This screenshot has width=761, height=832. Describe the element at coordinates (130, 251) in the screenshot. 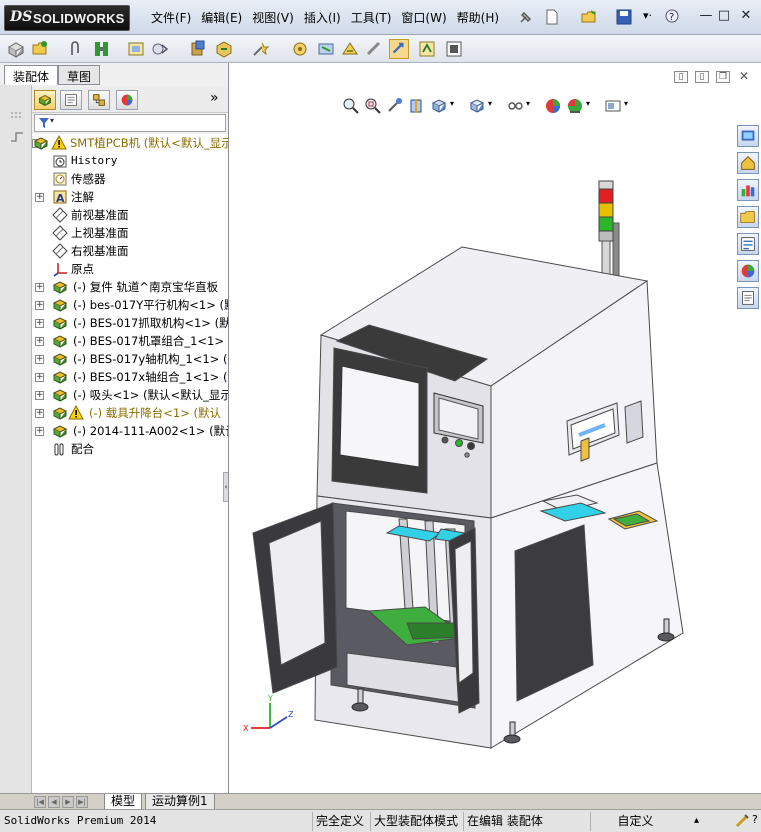

I see `tree-node-right-plane: 右视基准面` at that location.